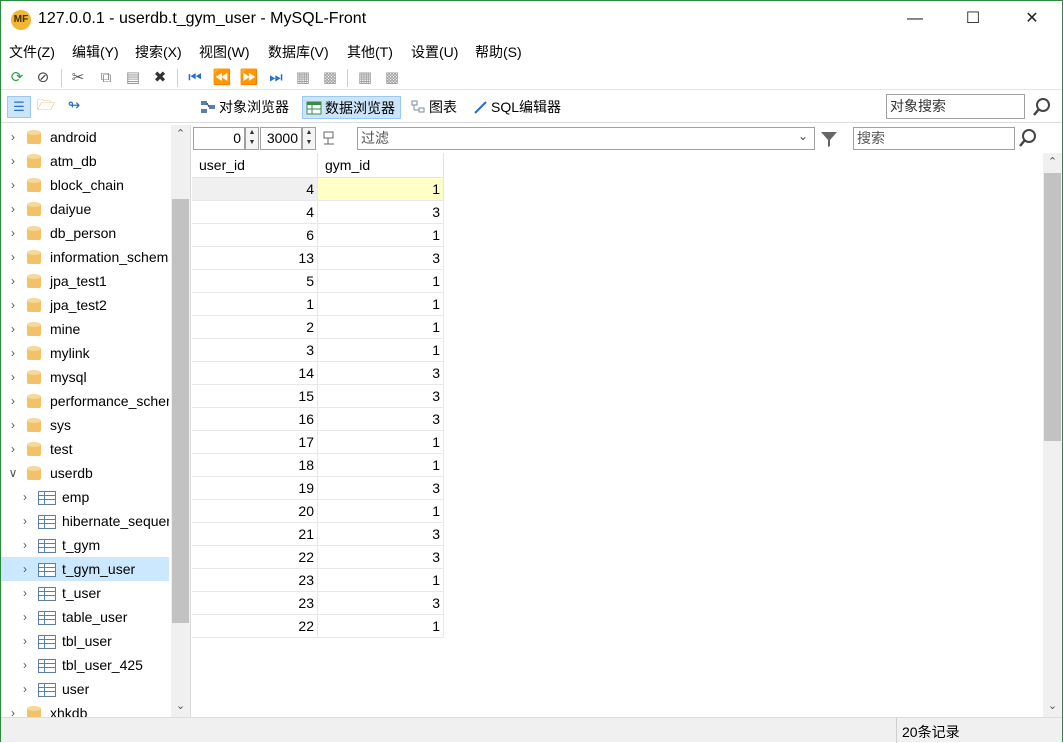  What do you see at coordinates (85, 425) in the screenshot?
I see `tree-item-database: › sys` at bounding box center [85, 425].